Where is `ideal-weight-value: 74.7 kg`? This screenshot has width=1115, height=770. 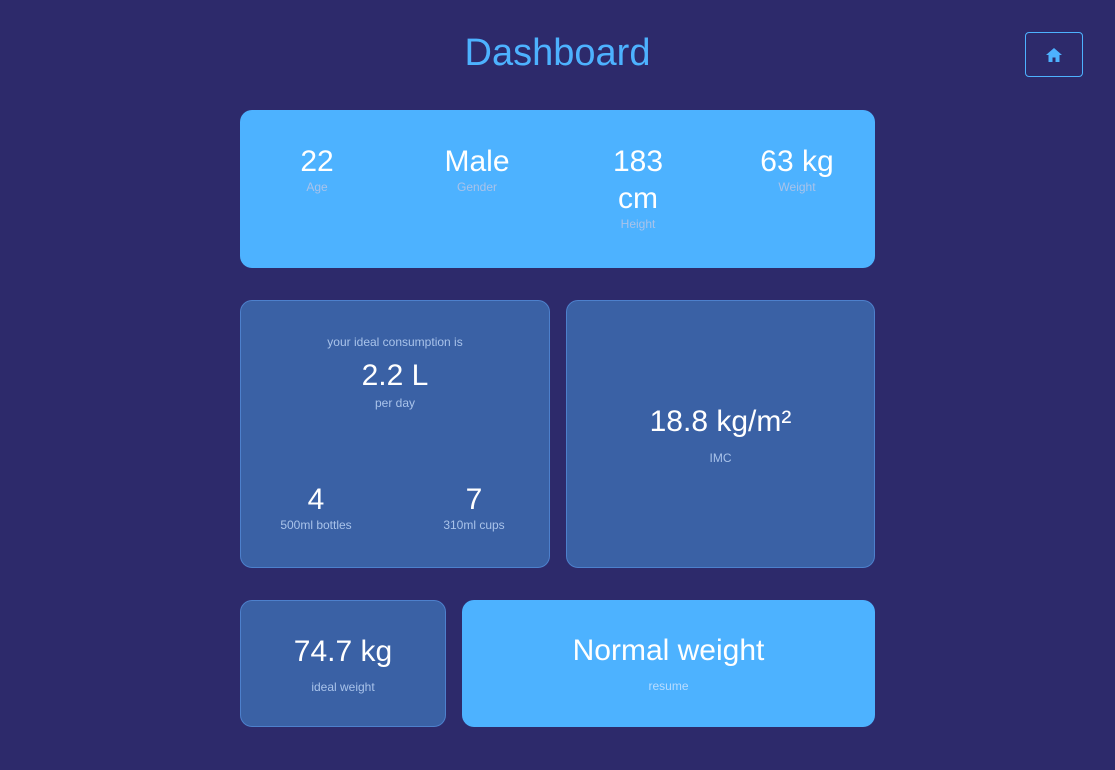 ideal-weight-value: 74.7 kg is located at coordinates (343, 651).